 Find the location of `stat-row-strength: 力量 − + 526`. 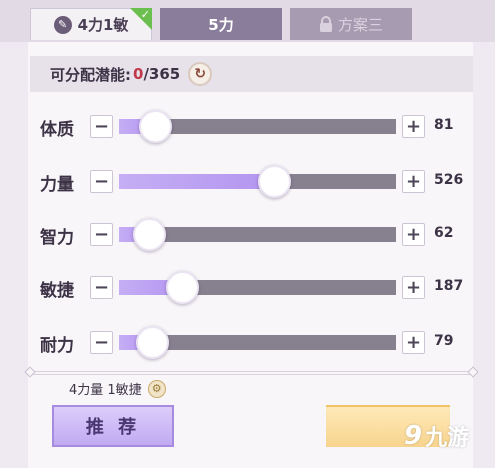

stat-row-strength: 力量 − + 526 is located at coordinates (247, 181).